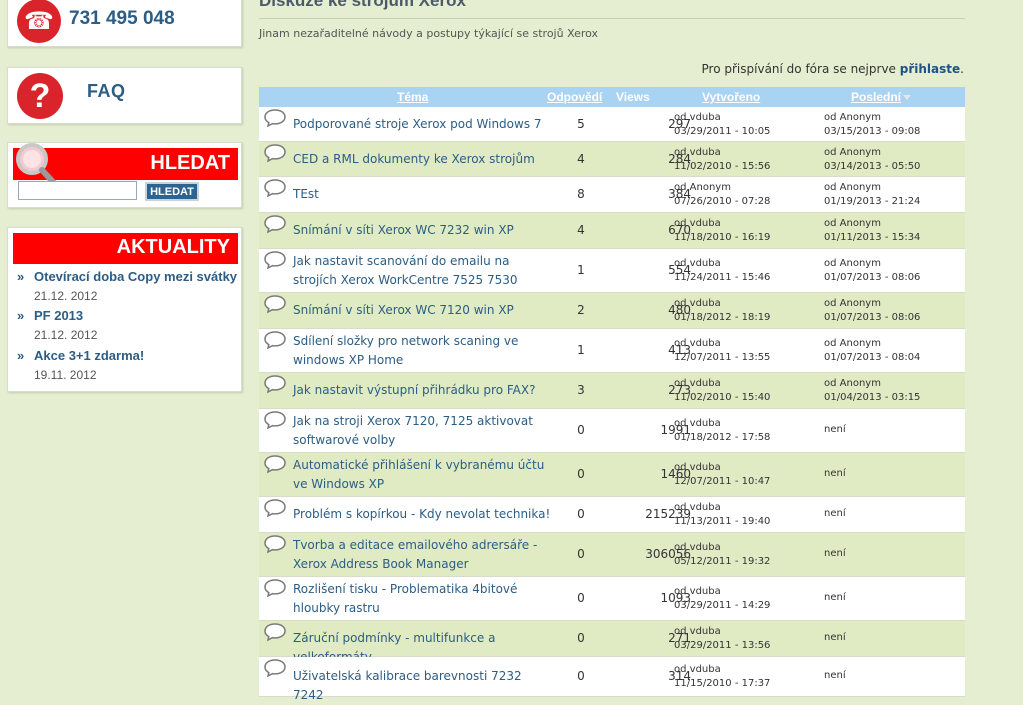 The width and height of the screenshot is (1023, 705). Describe the element at coordinates (612, 18) in the screenshot. I see `divider` at that location.